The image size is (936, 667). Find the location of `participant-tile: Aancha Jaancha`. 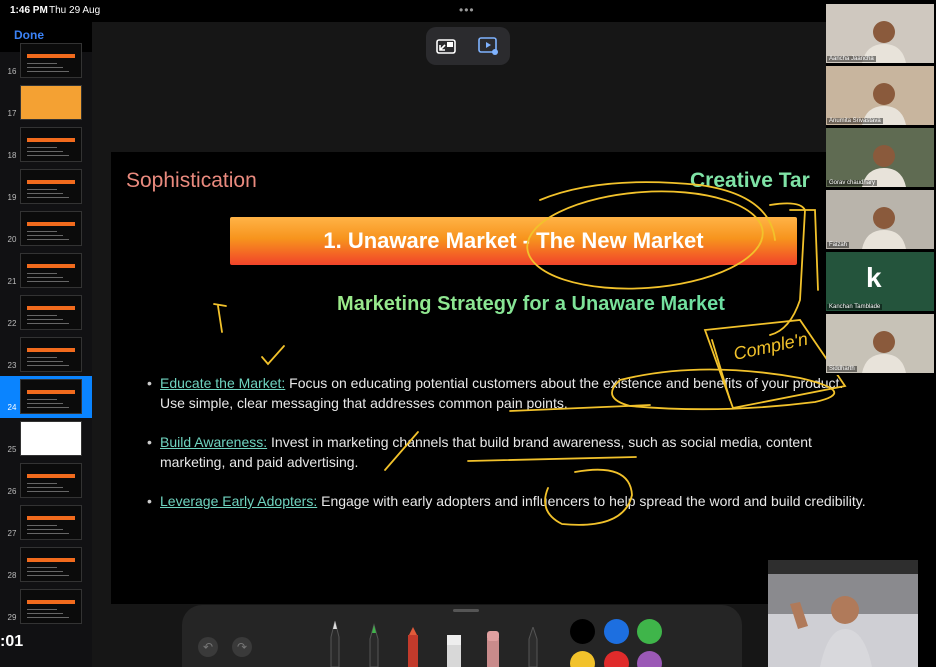

participant-tile: Aancha Jaancha is located at coordinates (880, 33).